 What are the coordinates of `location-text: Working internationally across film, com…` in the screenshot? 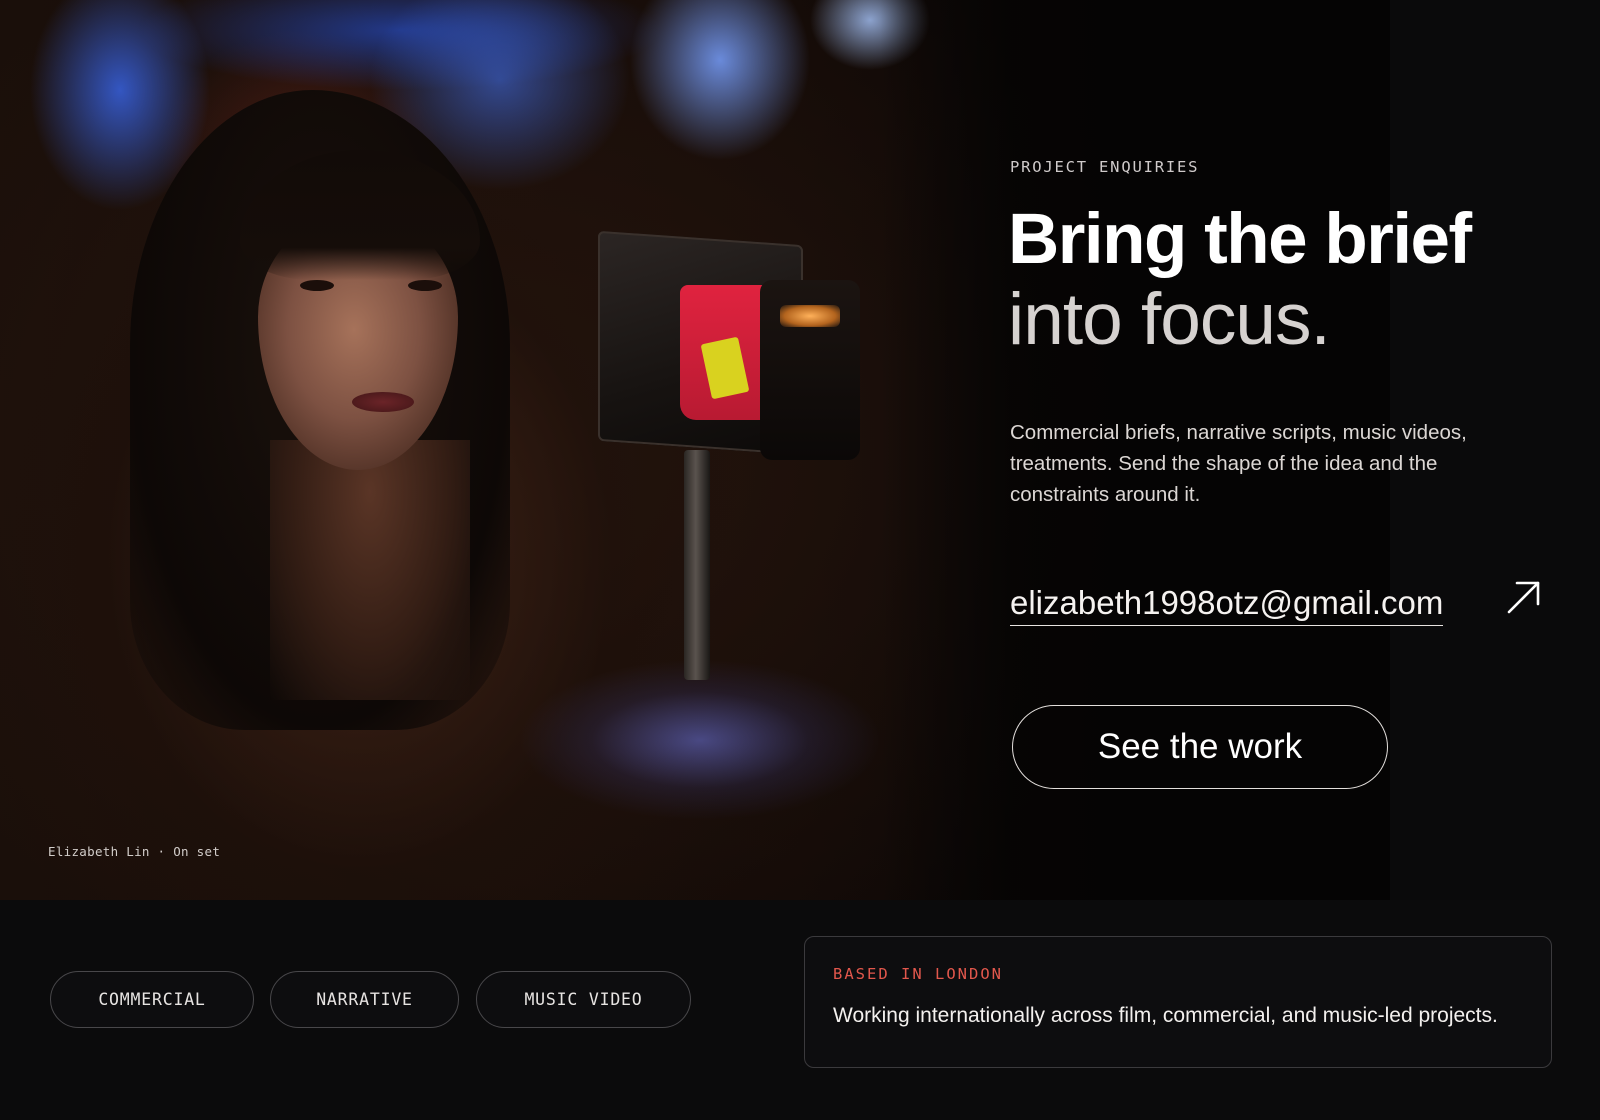 It's located at (1165, 1015).